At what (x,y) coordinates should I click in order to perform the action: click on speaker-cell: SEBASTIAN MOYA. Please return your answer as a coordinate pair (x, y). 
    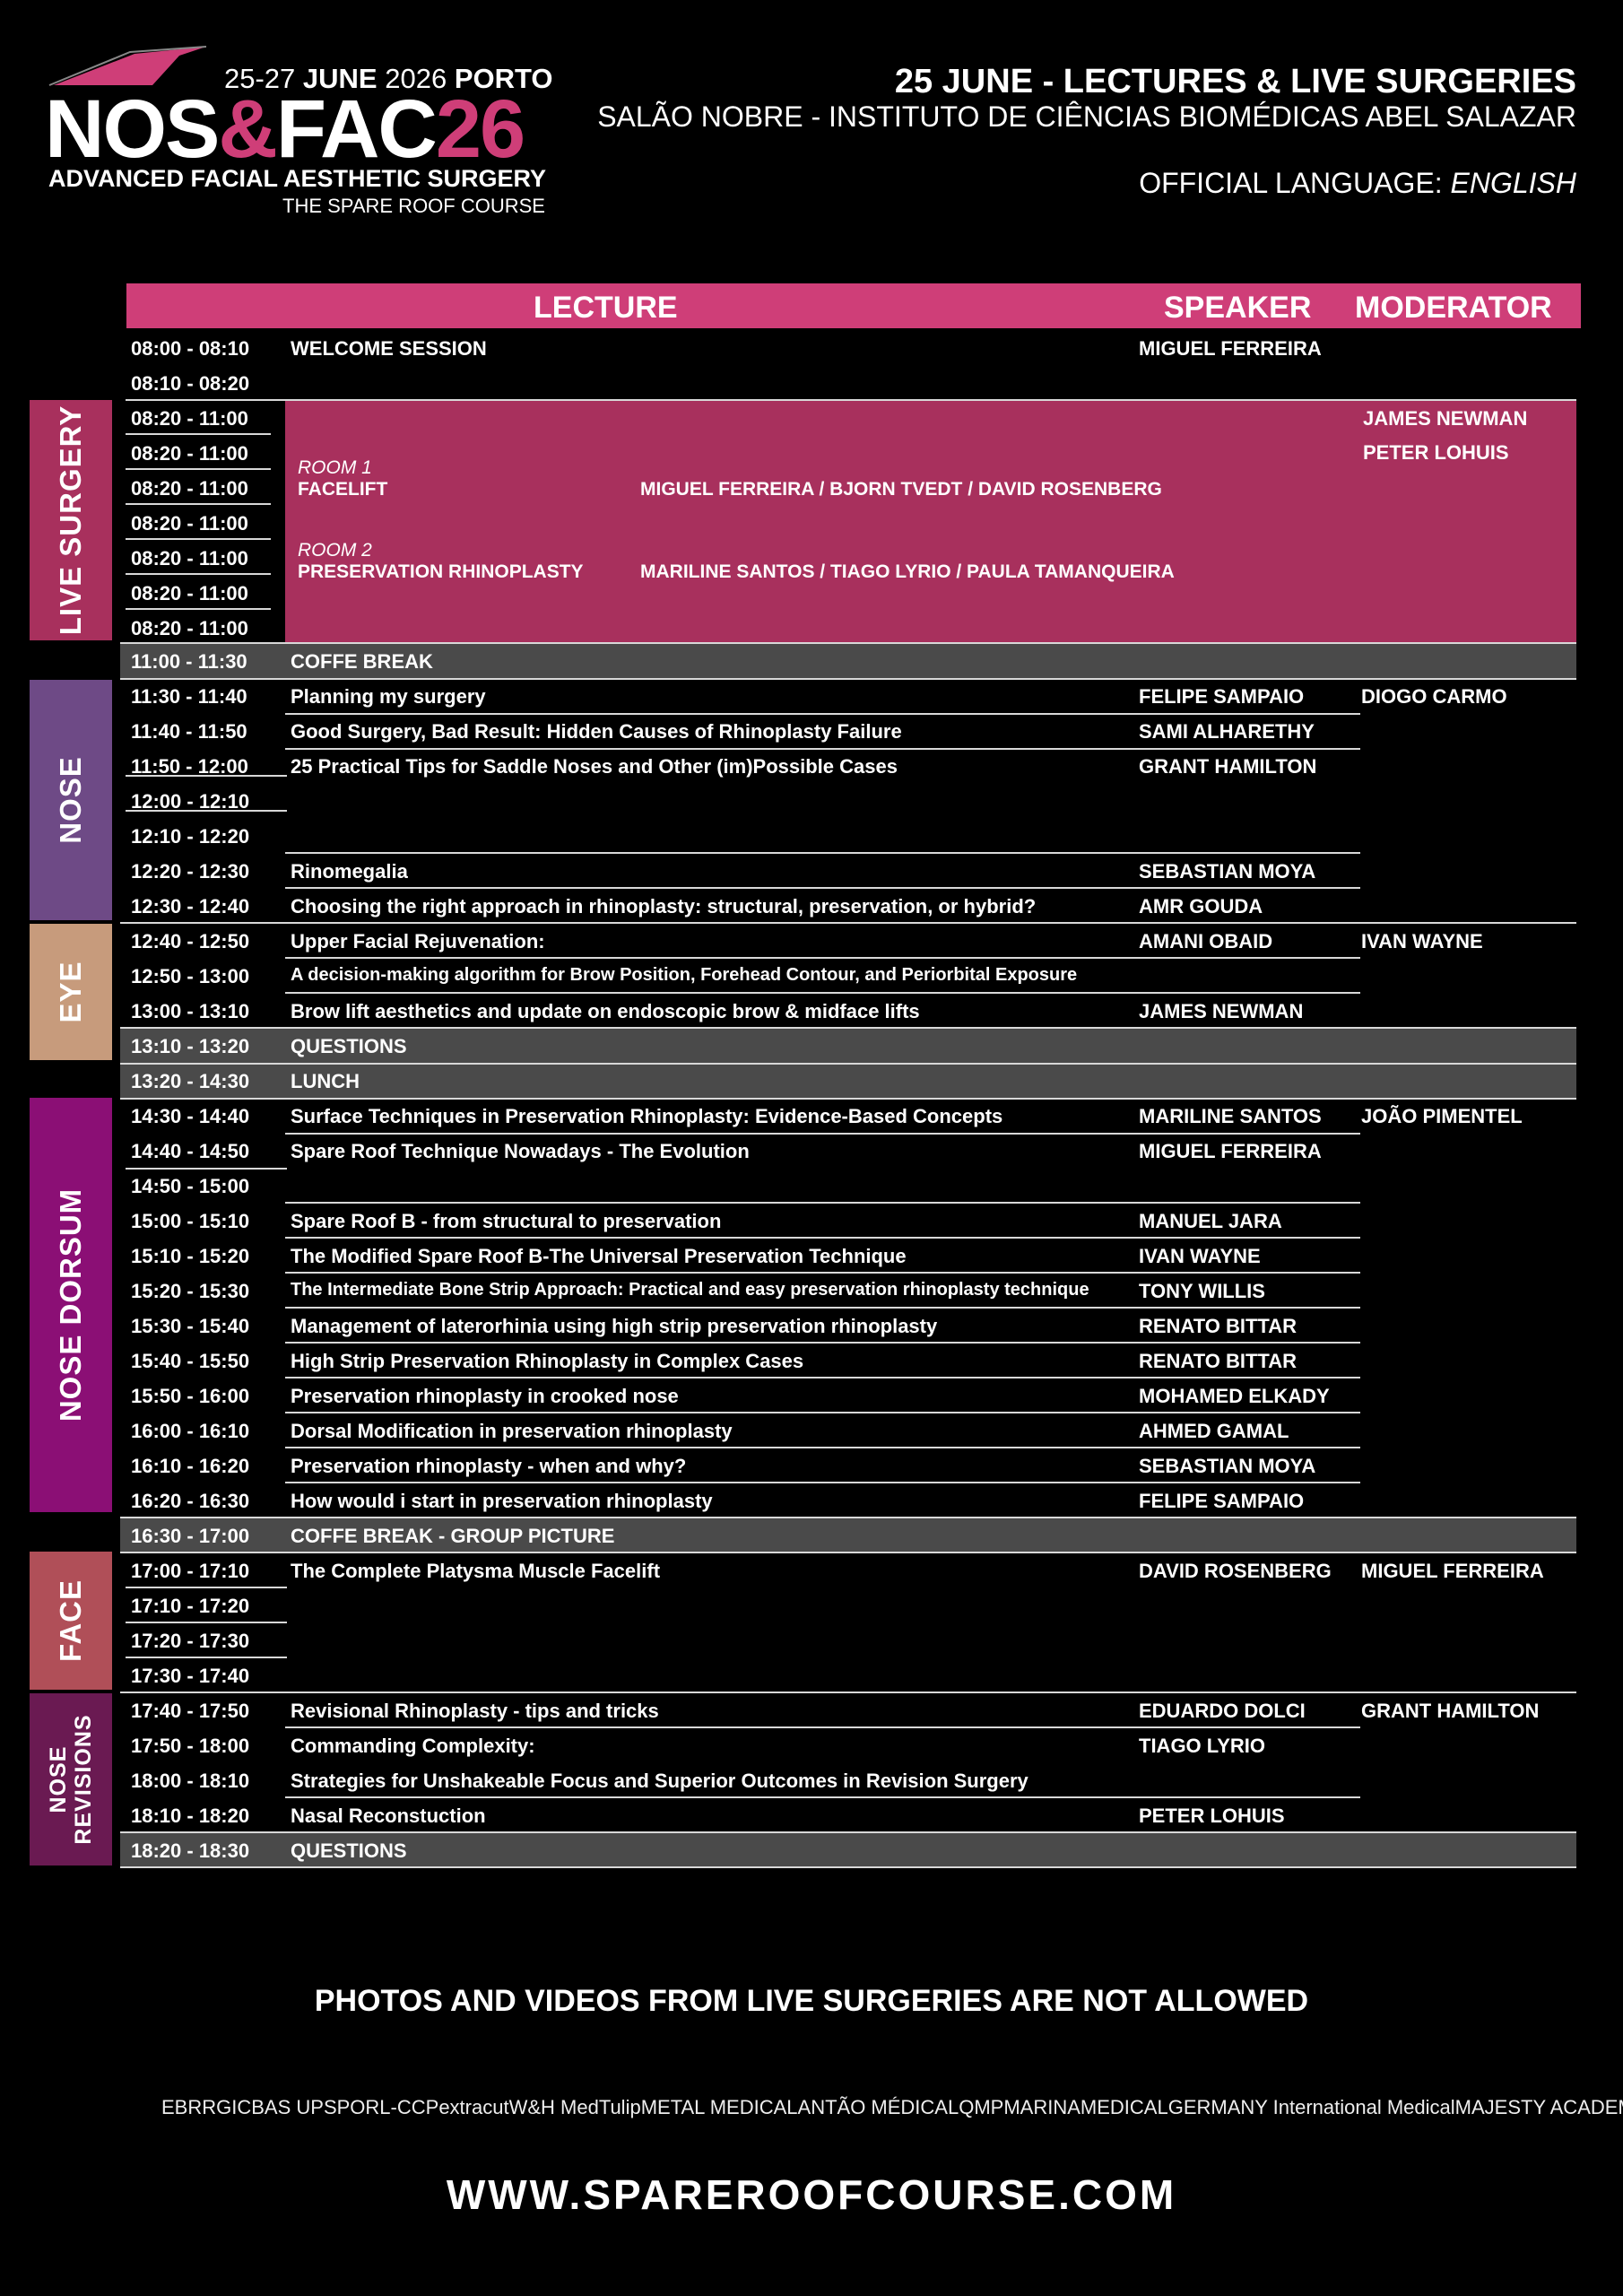
    Looking at the image, I should click on (1227, 1466).